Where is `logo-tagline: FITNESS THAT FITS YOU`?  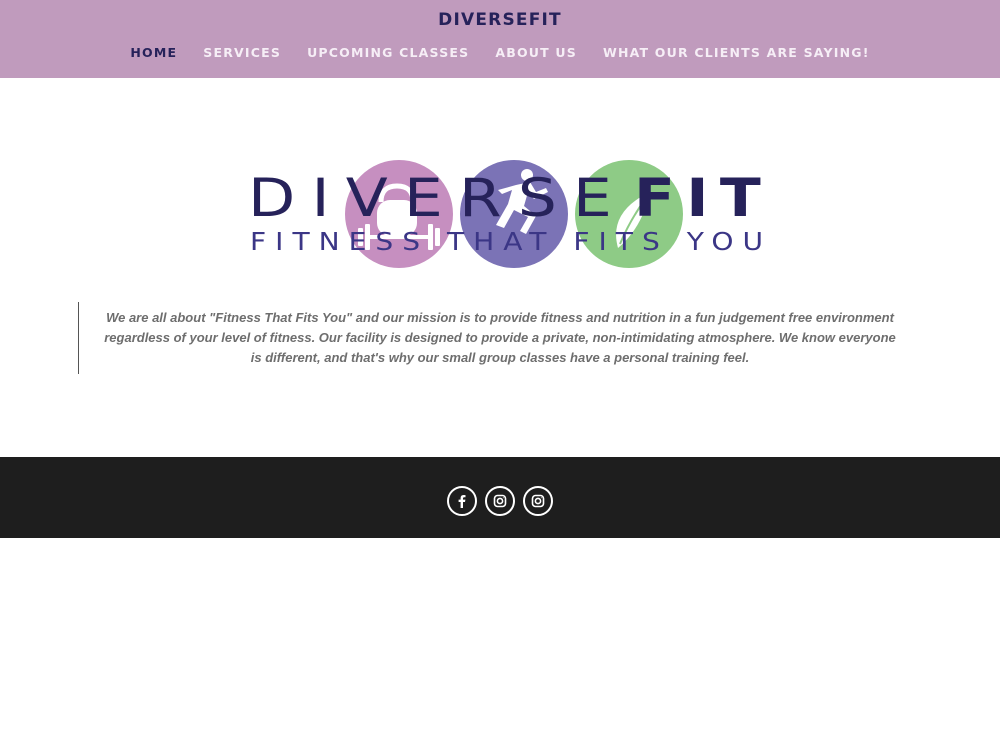 logo-tagline: FITNESS THAT FITS YOU is located at coordinates (511, 241).